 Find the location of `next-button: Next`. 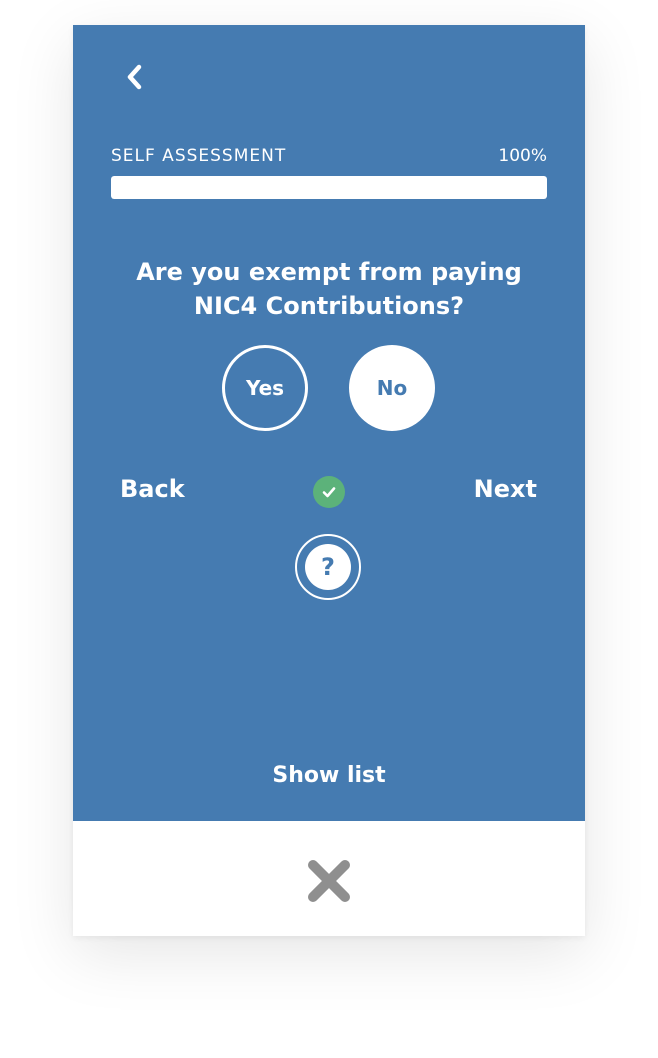

next-button: Next is located at coordinates (505, 489).